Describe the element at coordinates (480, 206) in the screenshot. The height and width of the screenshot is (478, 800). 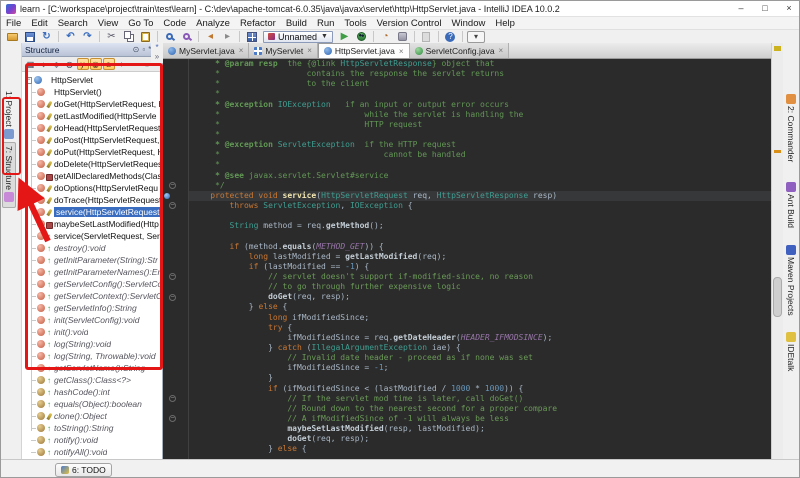
I see `code-line: throws ServletException, IOException {` at that location.